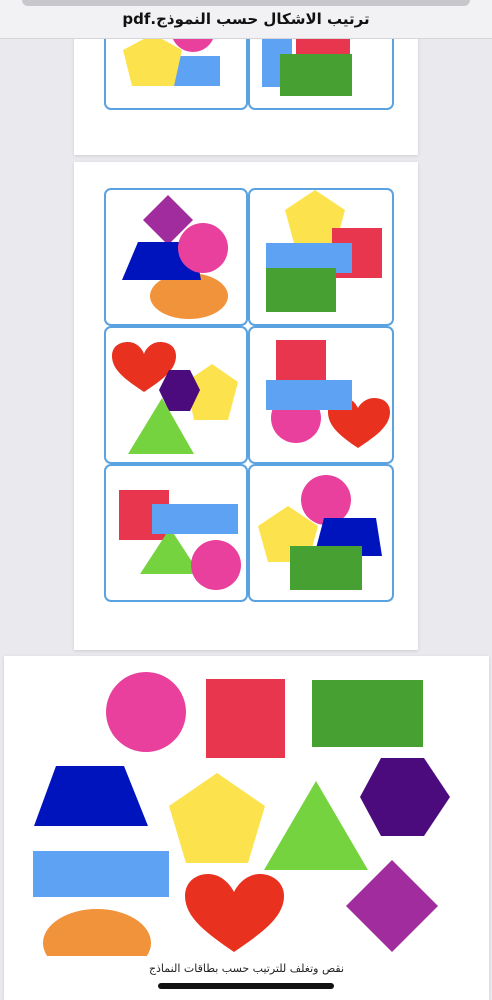 The height and width of the screenshot is (1000, 492). I want to click on document-title: ترتيب الاشكال حسب النموذج.pdf, so click(246, 19).